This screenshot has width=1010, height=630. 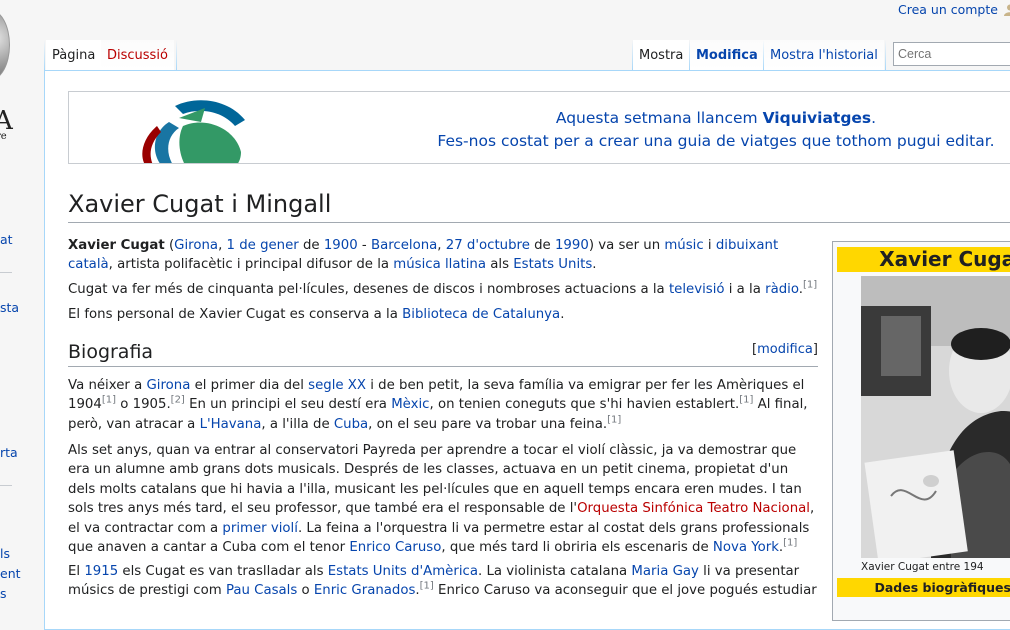 I want to click on link-year-birth: 1900, so click(x=341, y=245).